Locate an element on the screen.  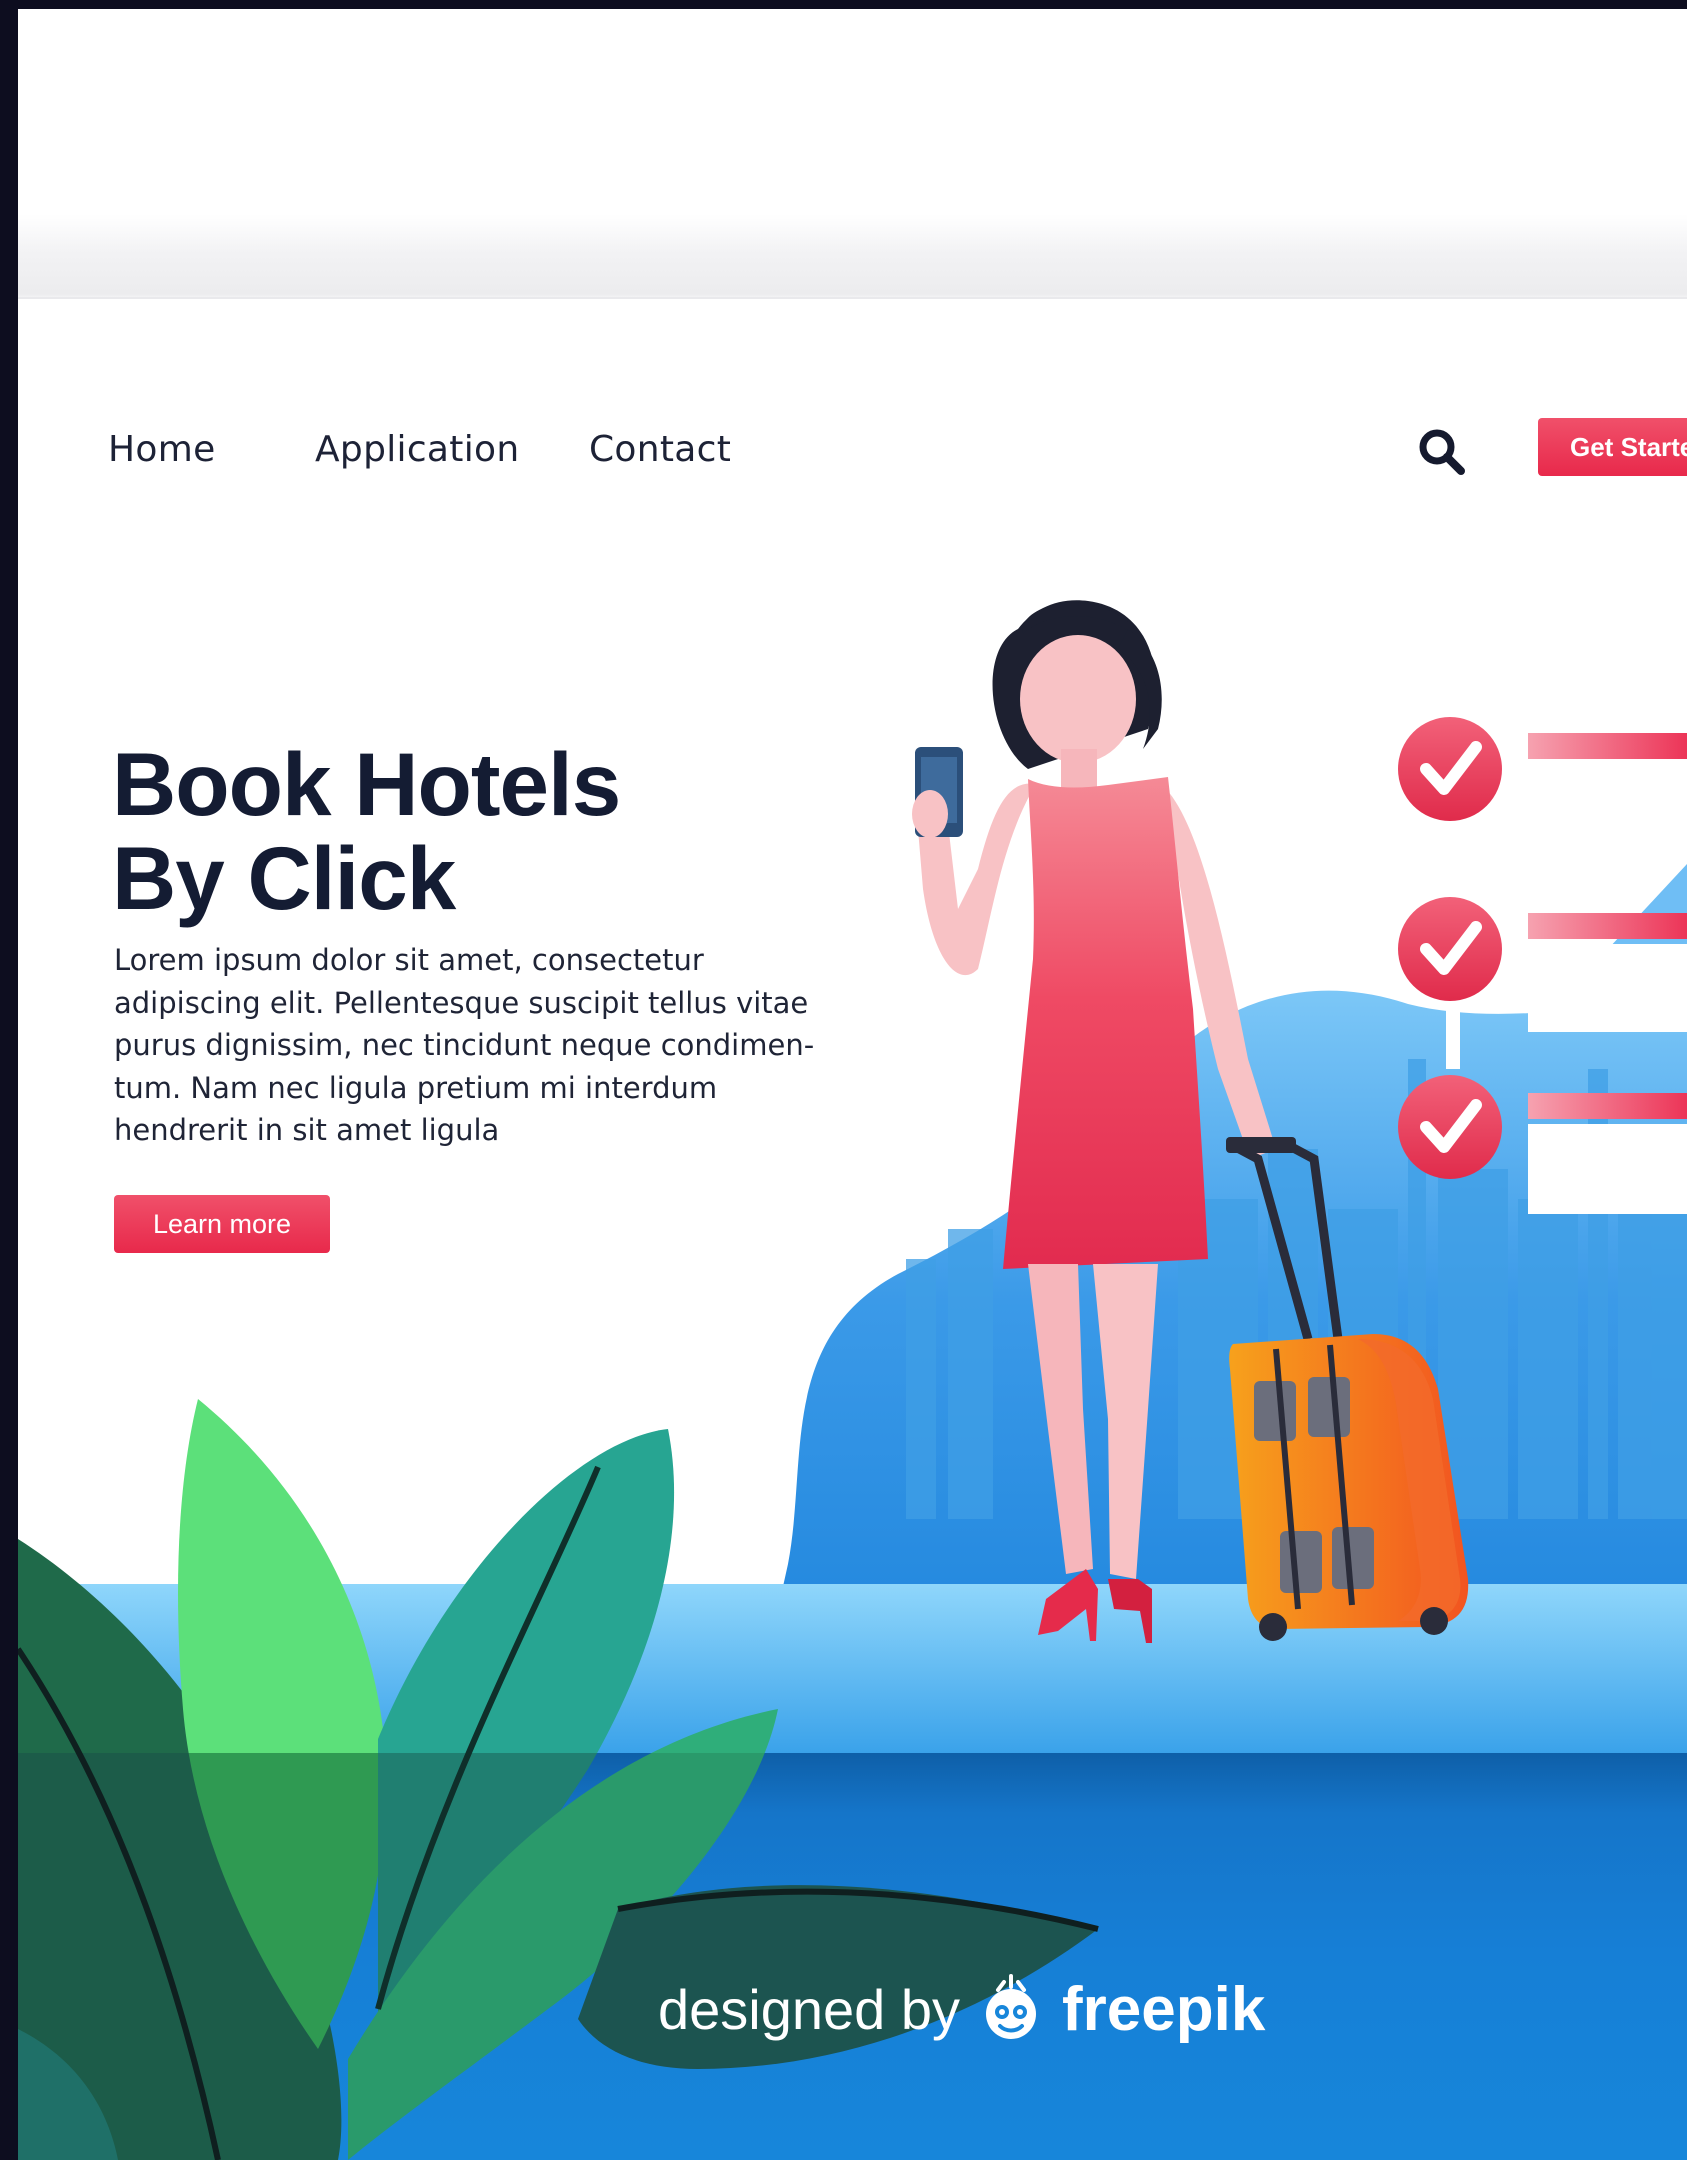
plant-leaves-foreground is located at coordinates (558, 1956).